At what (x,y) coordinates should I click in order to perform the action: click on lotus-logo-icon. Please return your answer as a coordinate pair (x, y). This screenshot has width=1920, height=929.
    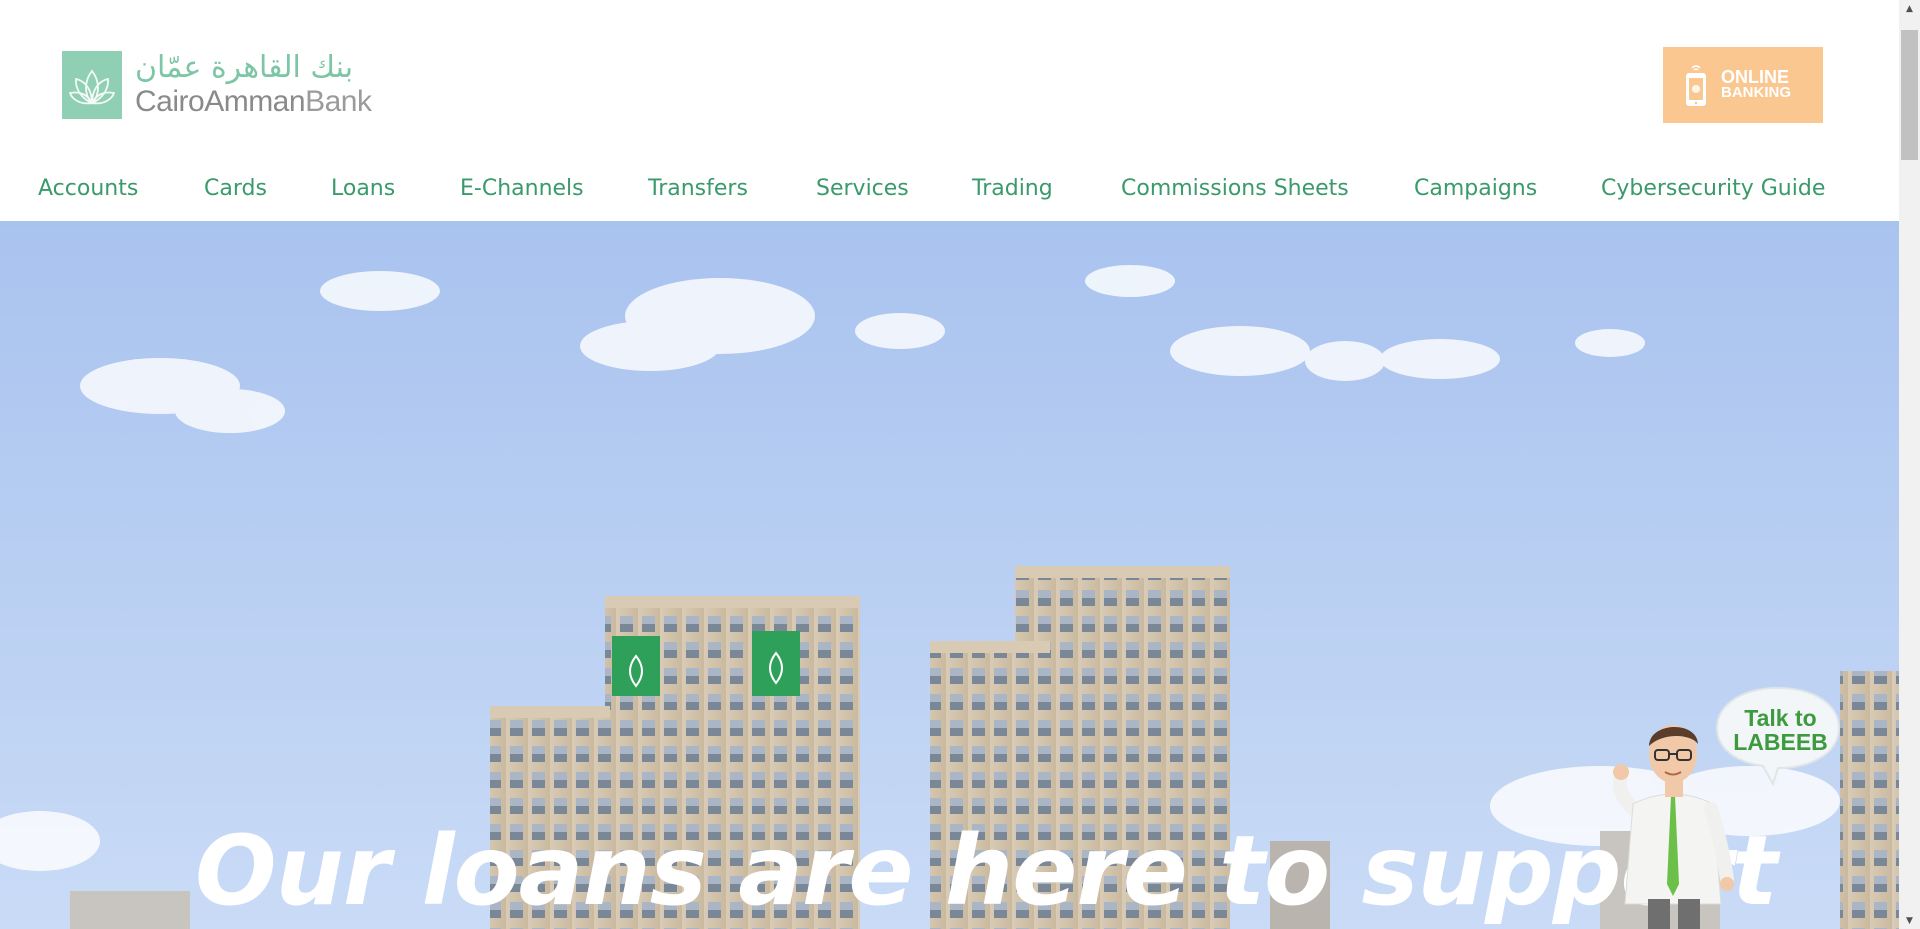
    Looking at the image, I should click on (92, 85).